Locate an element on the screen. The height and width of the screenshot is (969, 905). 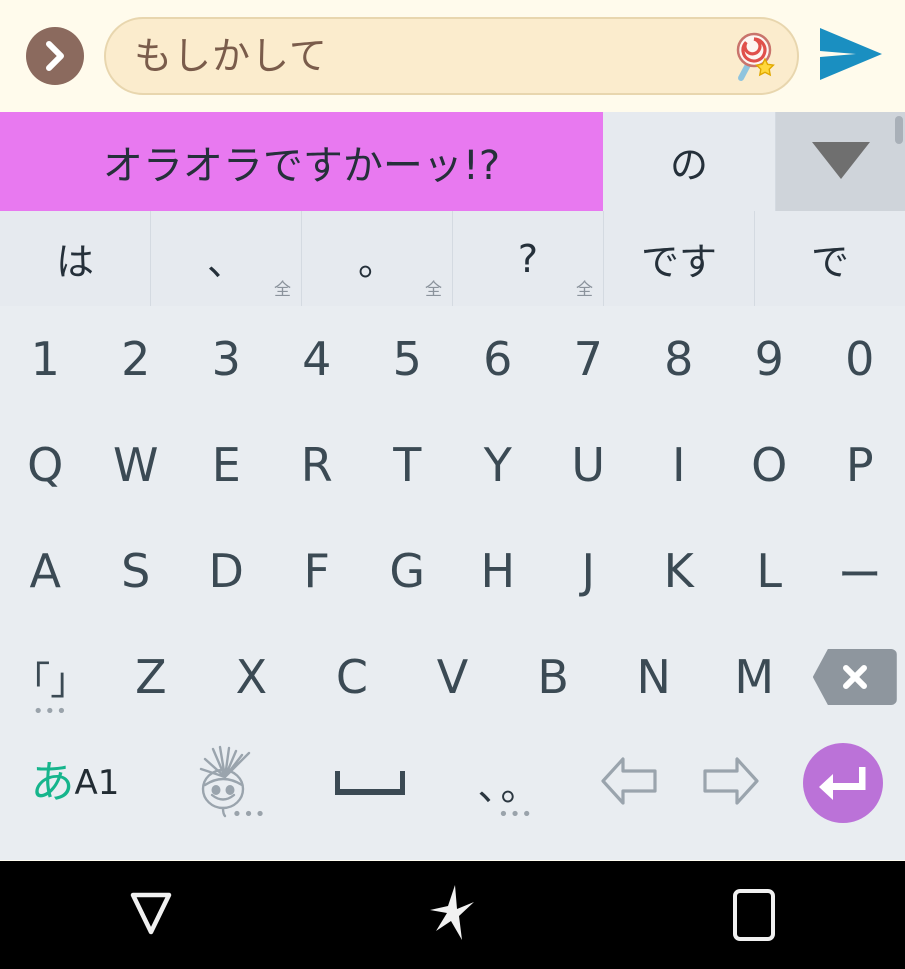
key-label: 5 is located at coordinates (407, 359).